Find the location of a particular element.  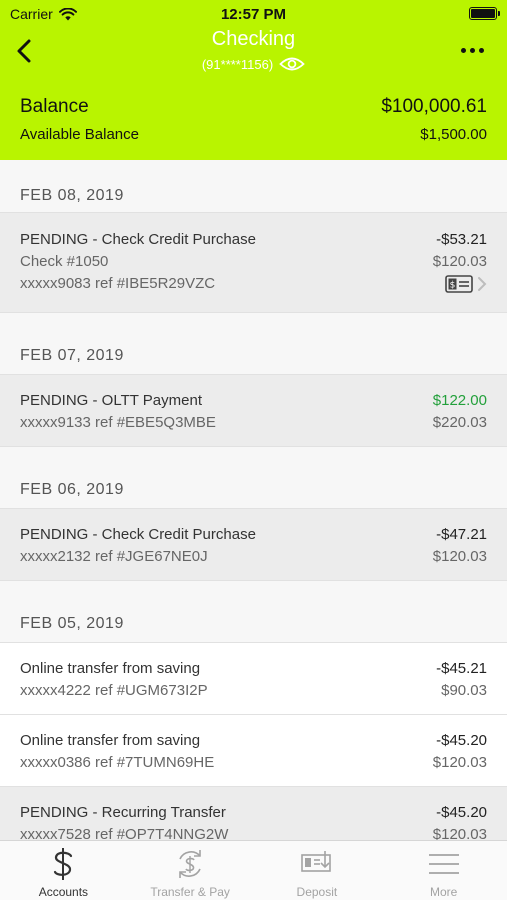

menu-icon is located at coordinates (444, 864).